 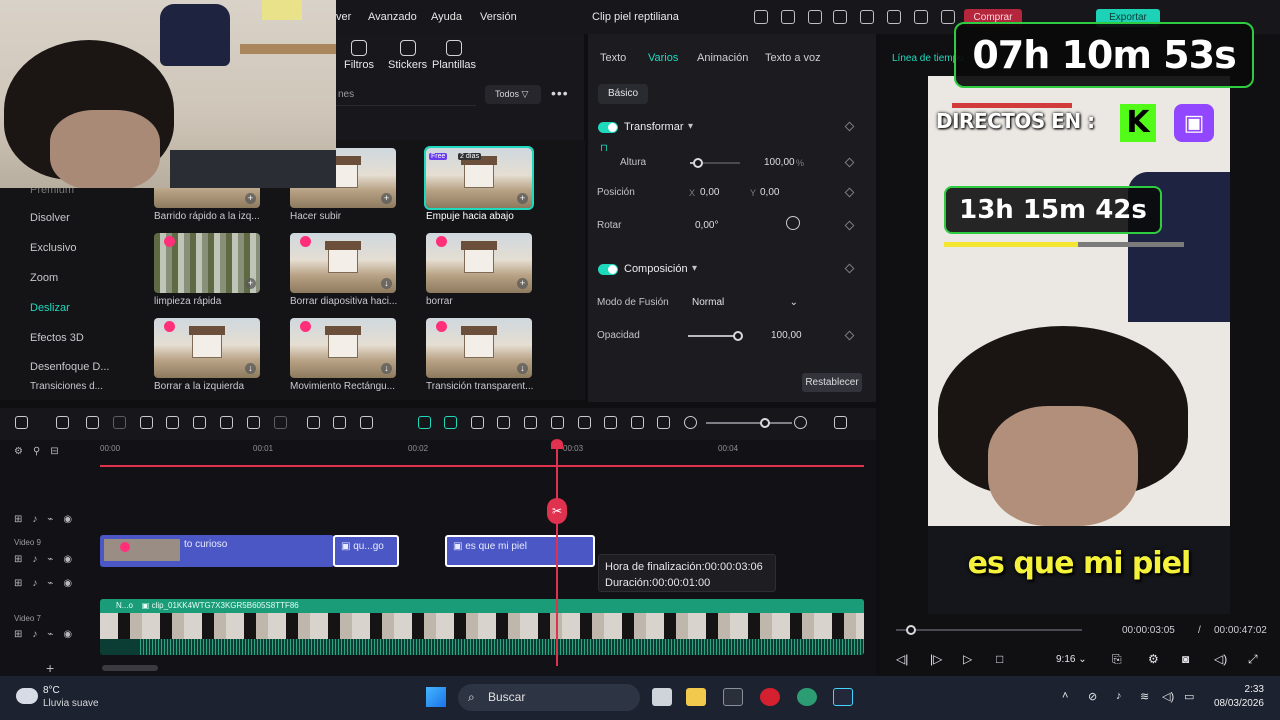 I want to click on stop-icon: □, so click(x=999, y=659).